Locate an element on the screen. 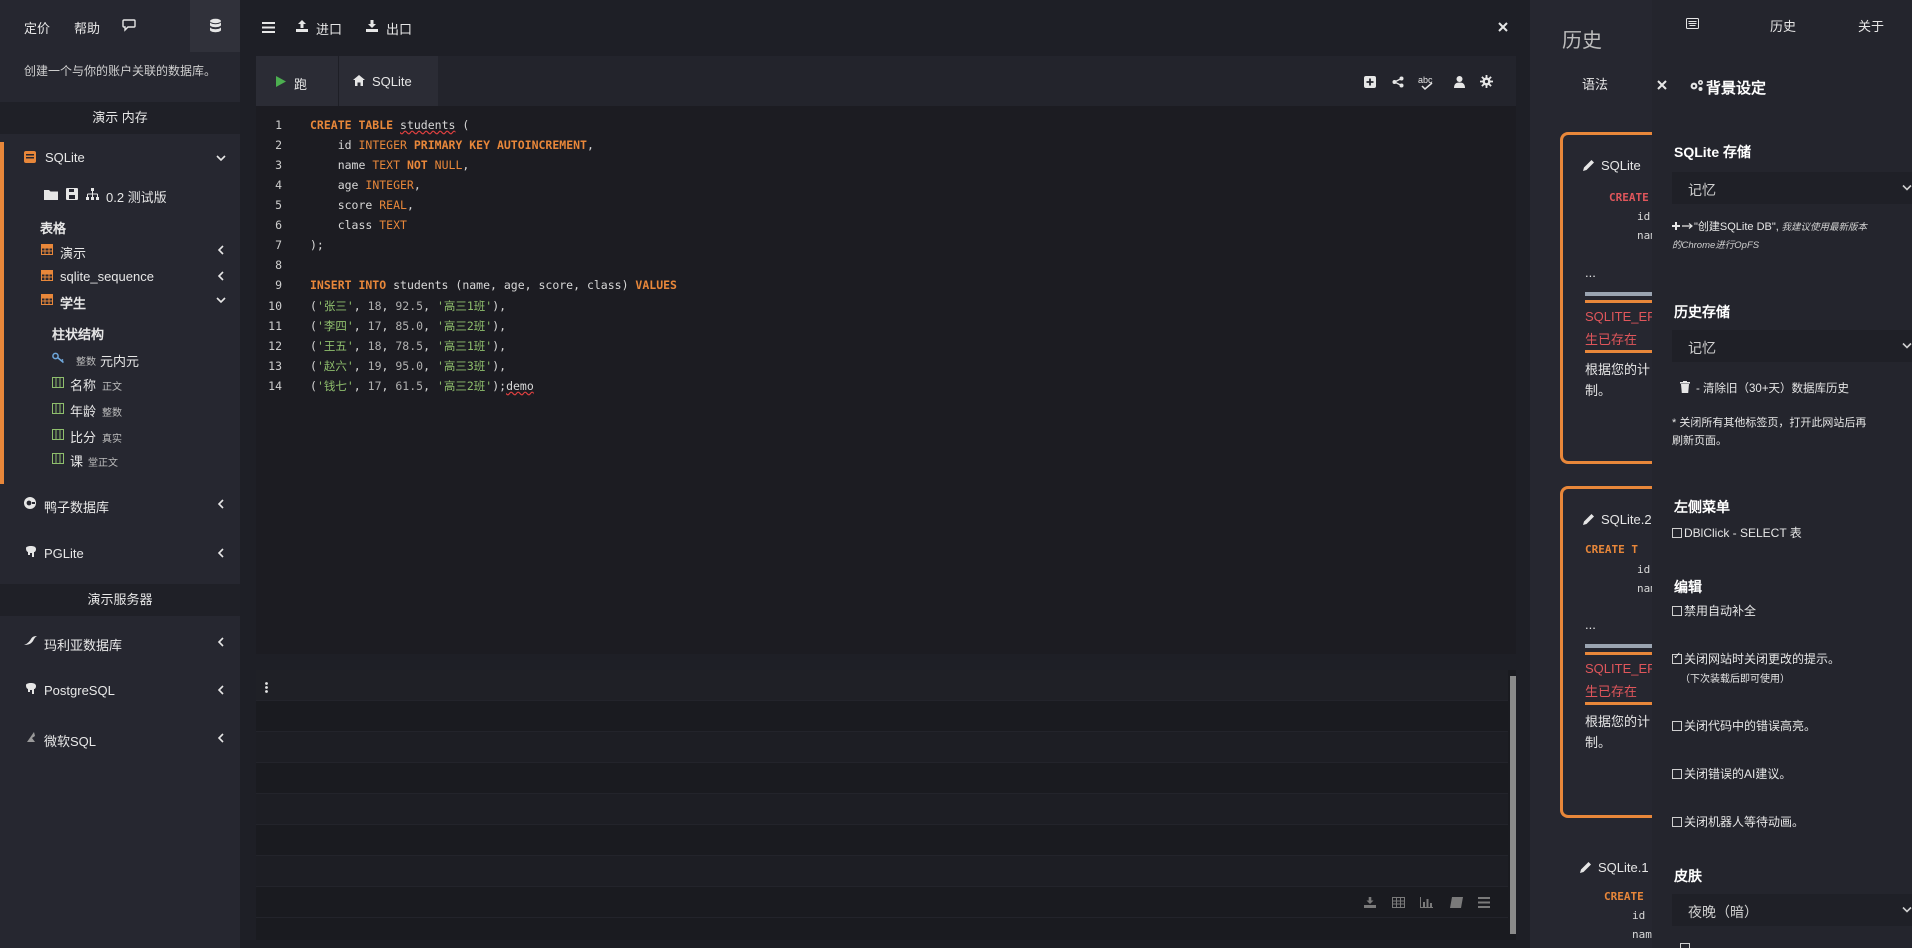 This screenshot has height=948, width=1912. tab-settings is located at coordinates (1692, 24).